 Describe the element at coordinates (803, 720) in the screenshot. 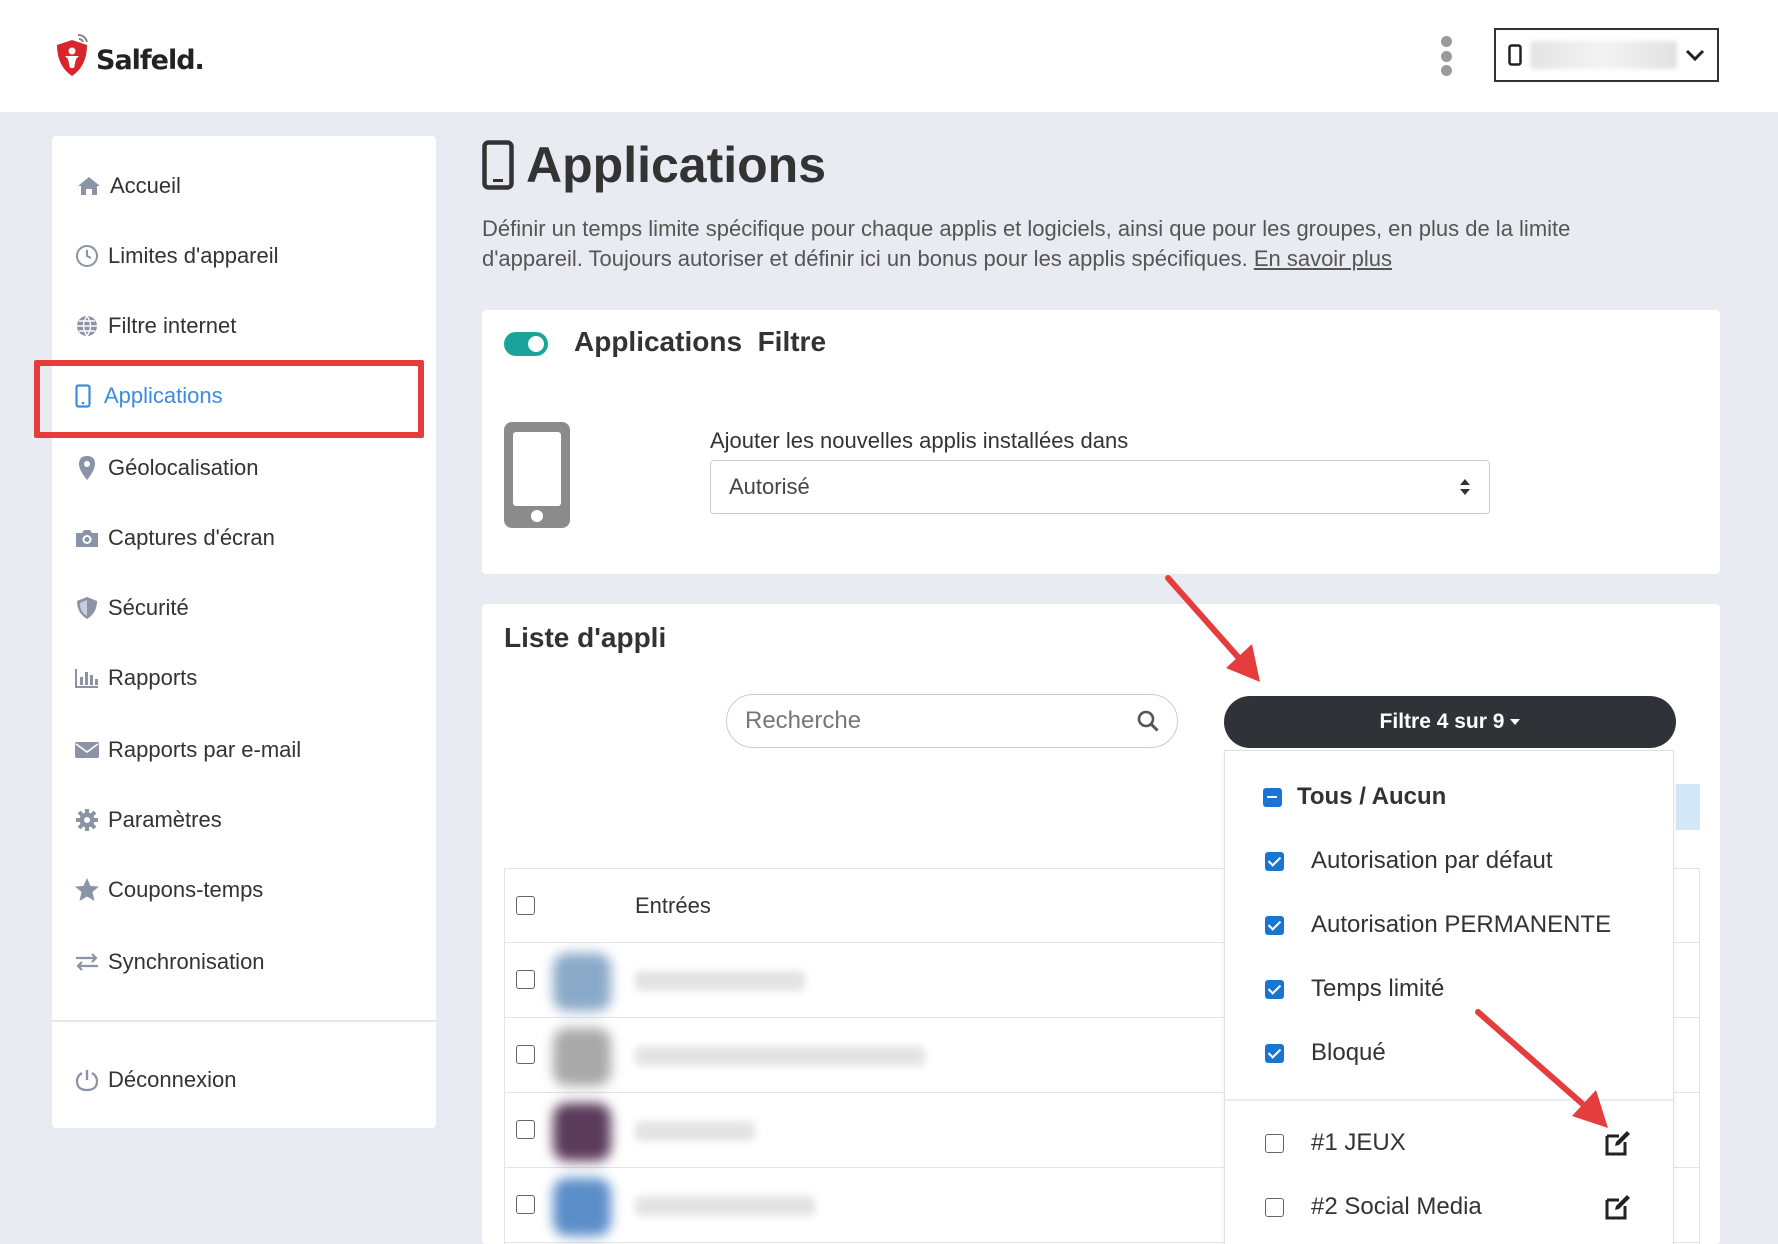

I see `search-placeholder: Recherche` at that location.